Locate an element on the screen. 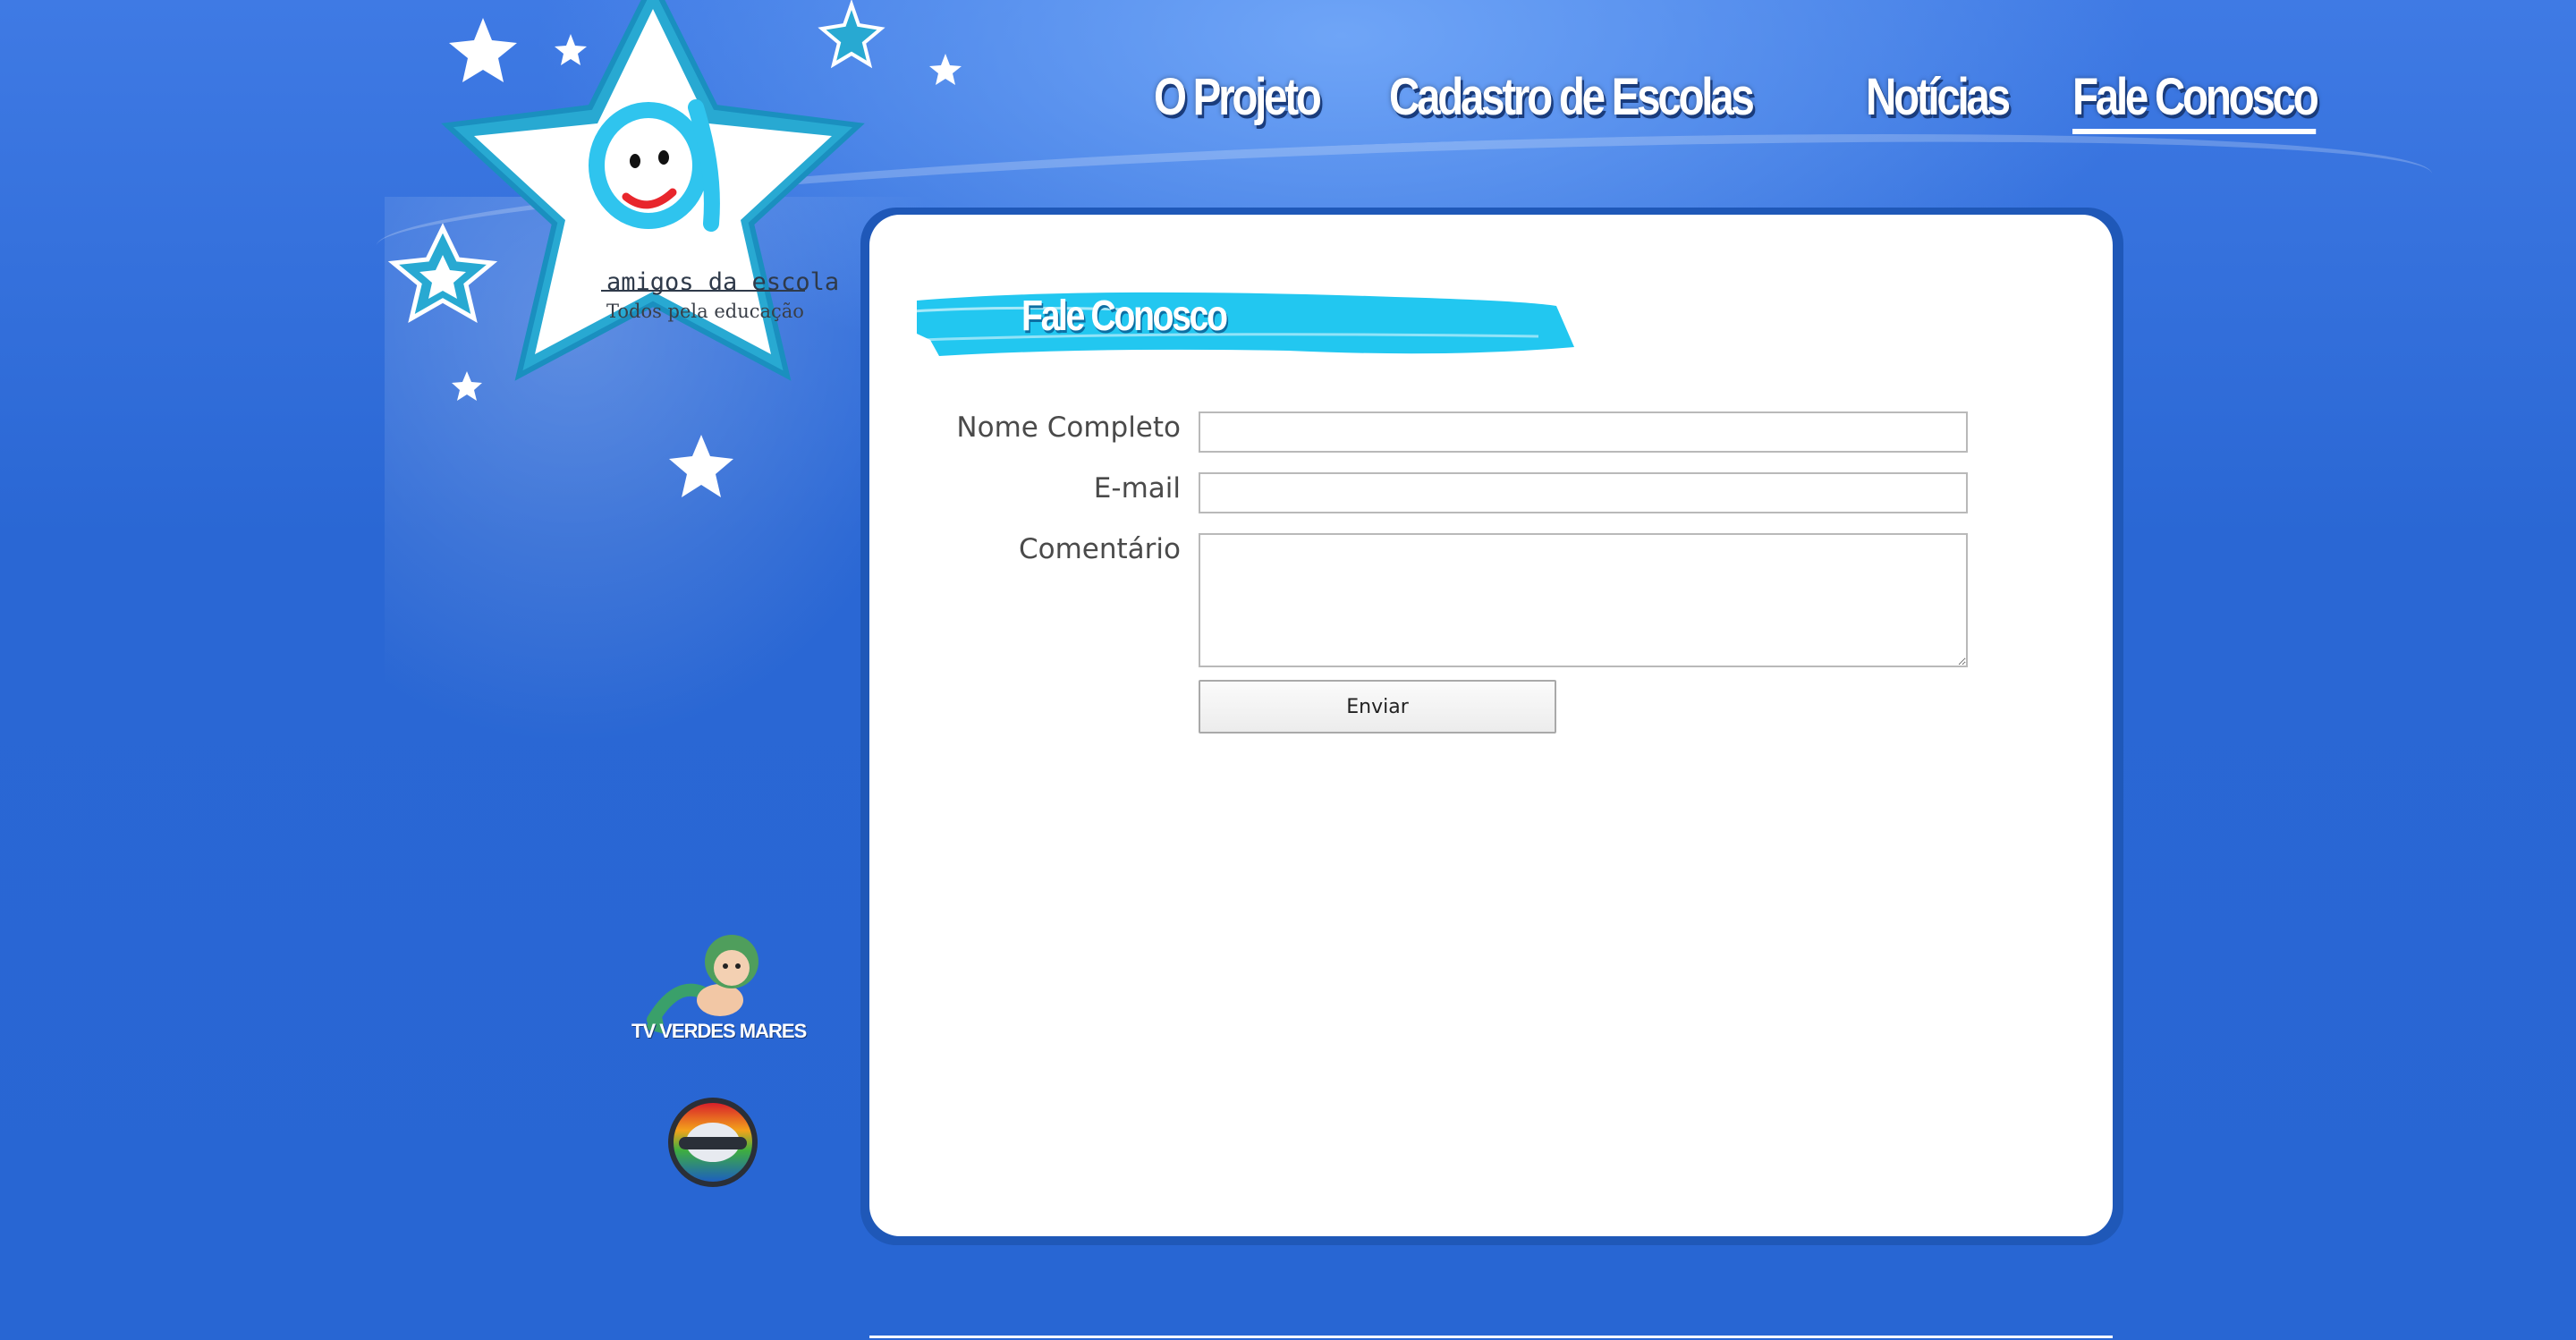  email-field is located at coordinates (1583, 493).